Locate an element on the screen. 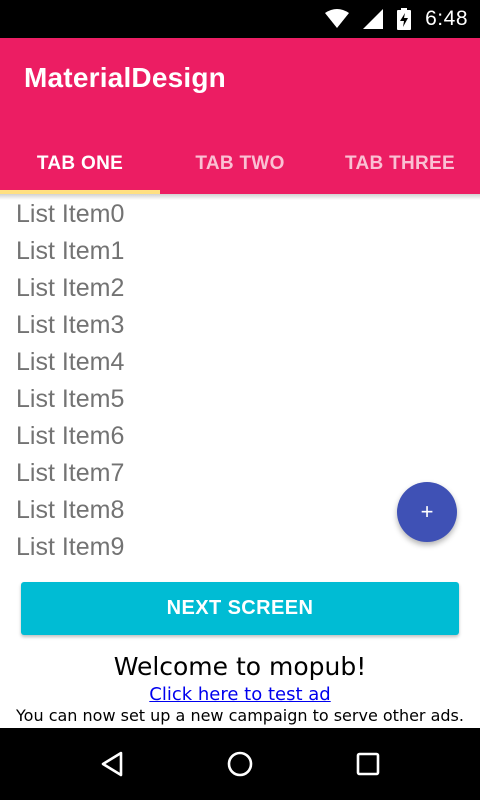 The image size is (480, 800). tab-label: TAB THREE is located at coordinates (399, 163).